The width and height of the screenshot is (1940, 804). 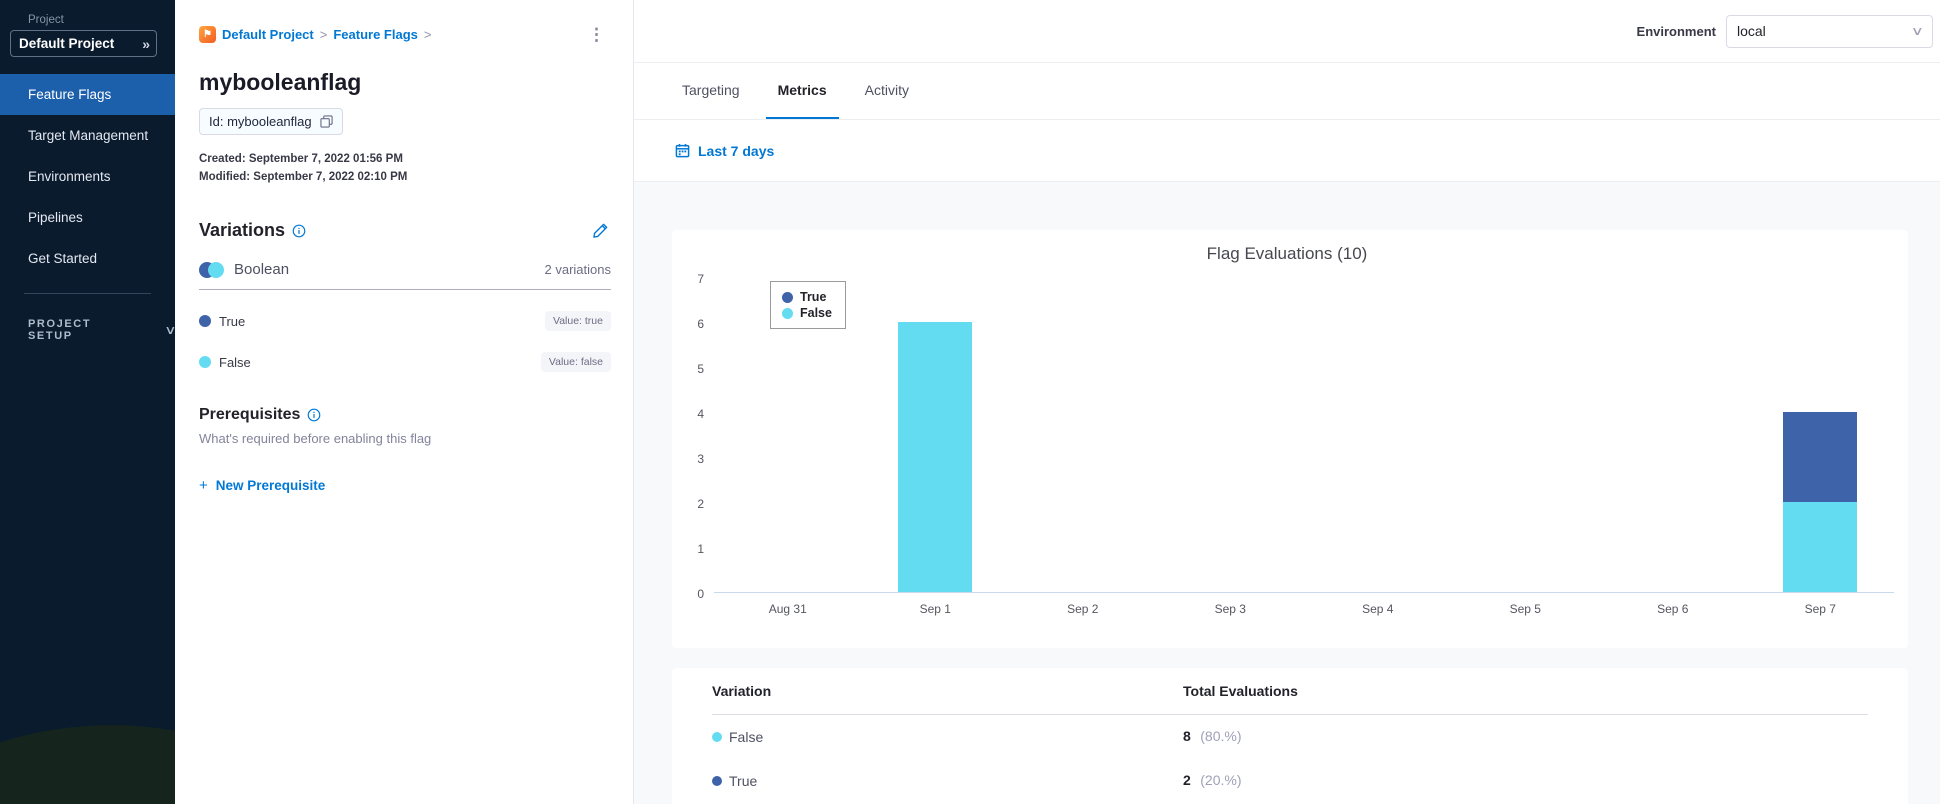 I want to click on x-axis-label: Sep 6, so click(x=1673, y=609).